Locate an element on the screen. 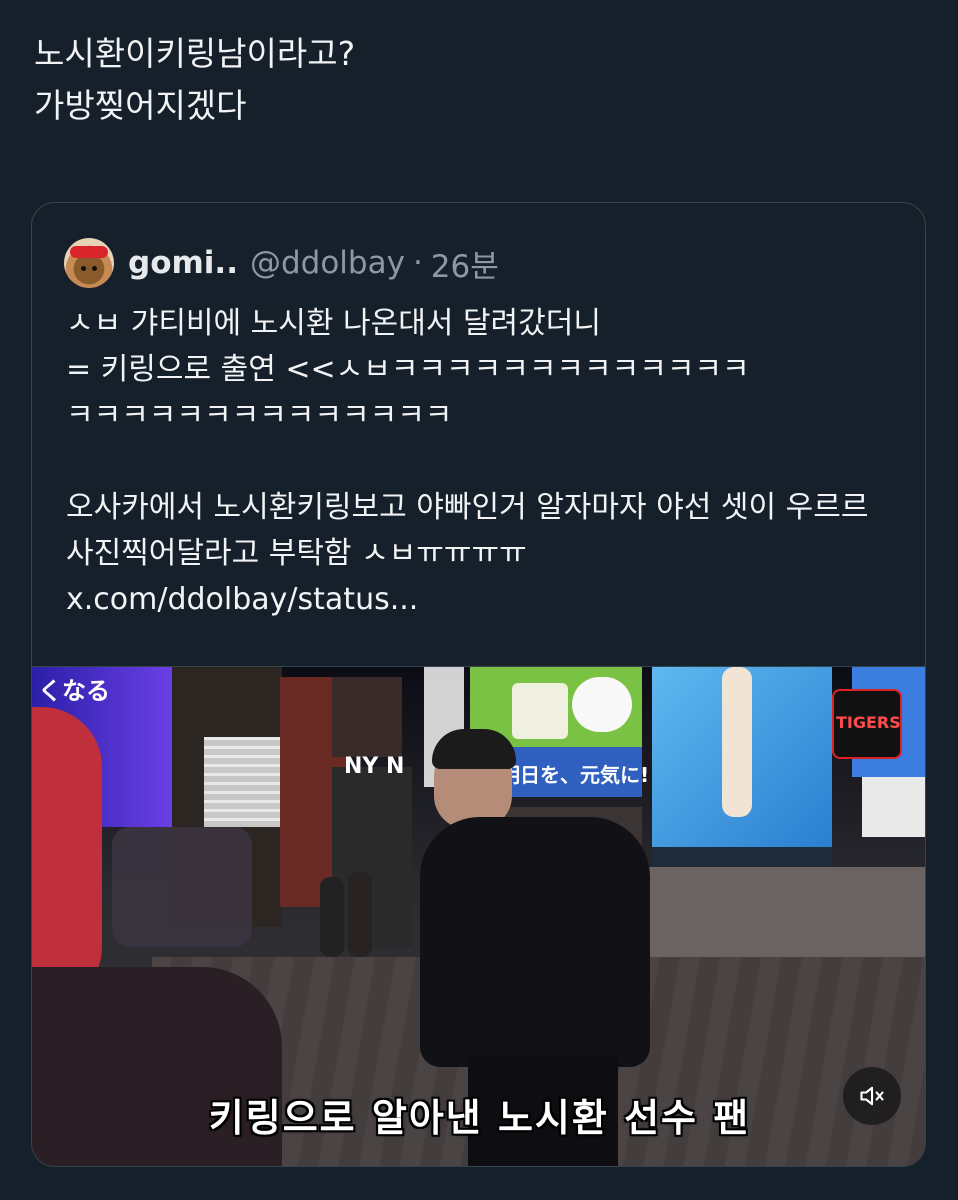 This screenshot has height=1200, width=958. quoted-tweet-header: gomi.. @ddolbay · 26분 is located at coordinates (281, 263).